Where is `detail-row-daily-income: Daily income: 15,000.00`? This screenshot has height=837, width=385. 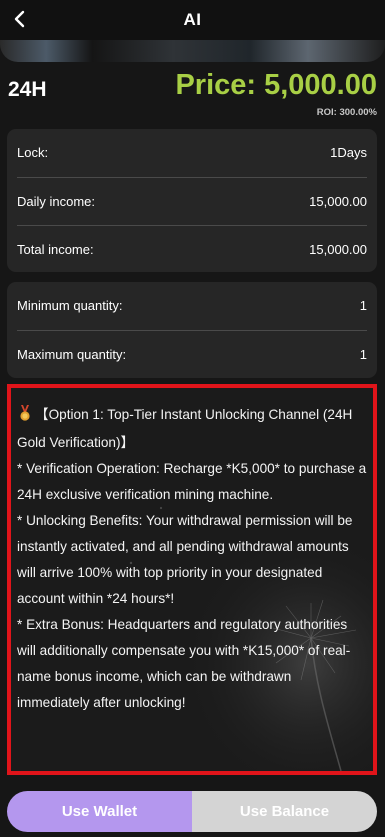
detail-row-daily-income: Daily income: 15,000.00 is located at coordinates (192, 202).